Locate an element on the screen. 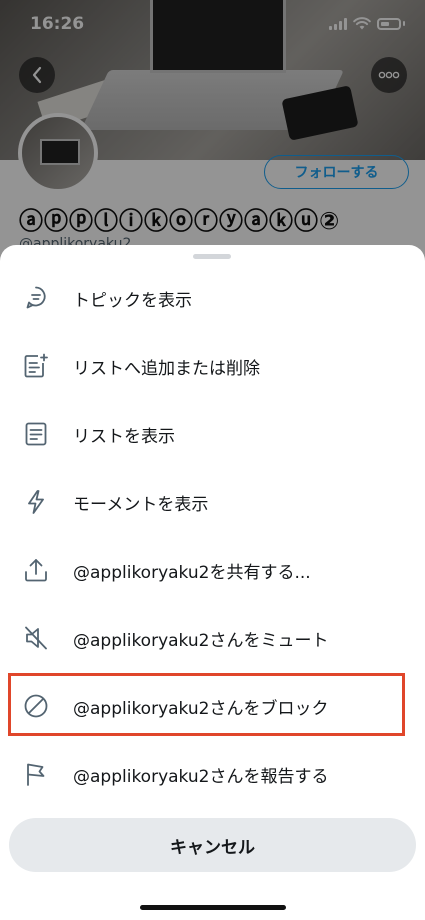 The image size is (425, 920). sheet-grabber-handle is located at coordinates (212, 256).